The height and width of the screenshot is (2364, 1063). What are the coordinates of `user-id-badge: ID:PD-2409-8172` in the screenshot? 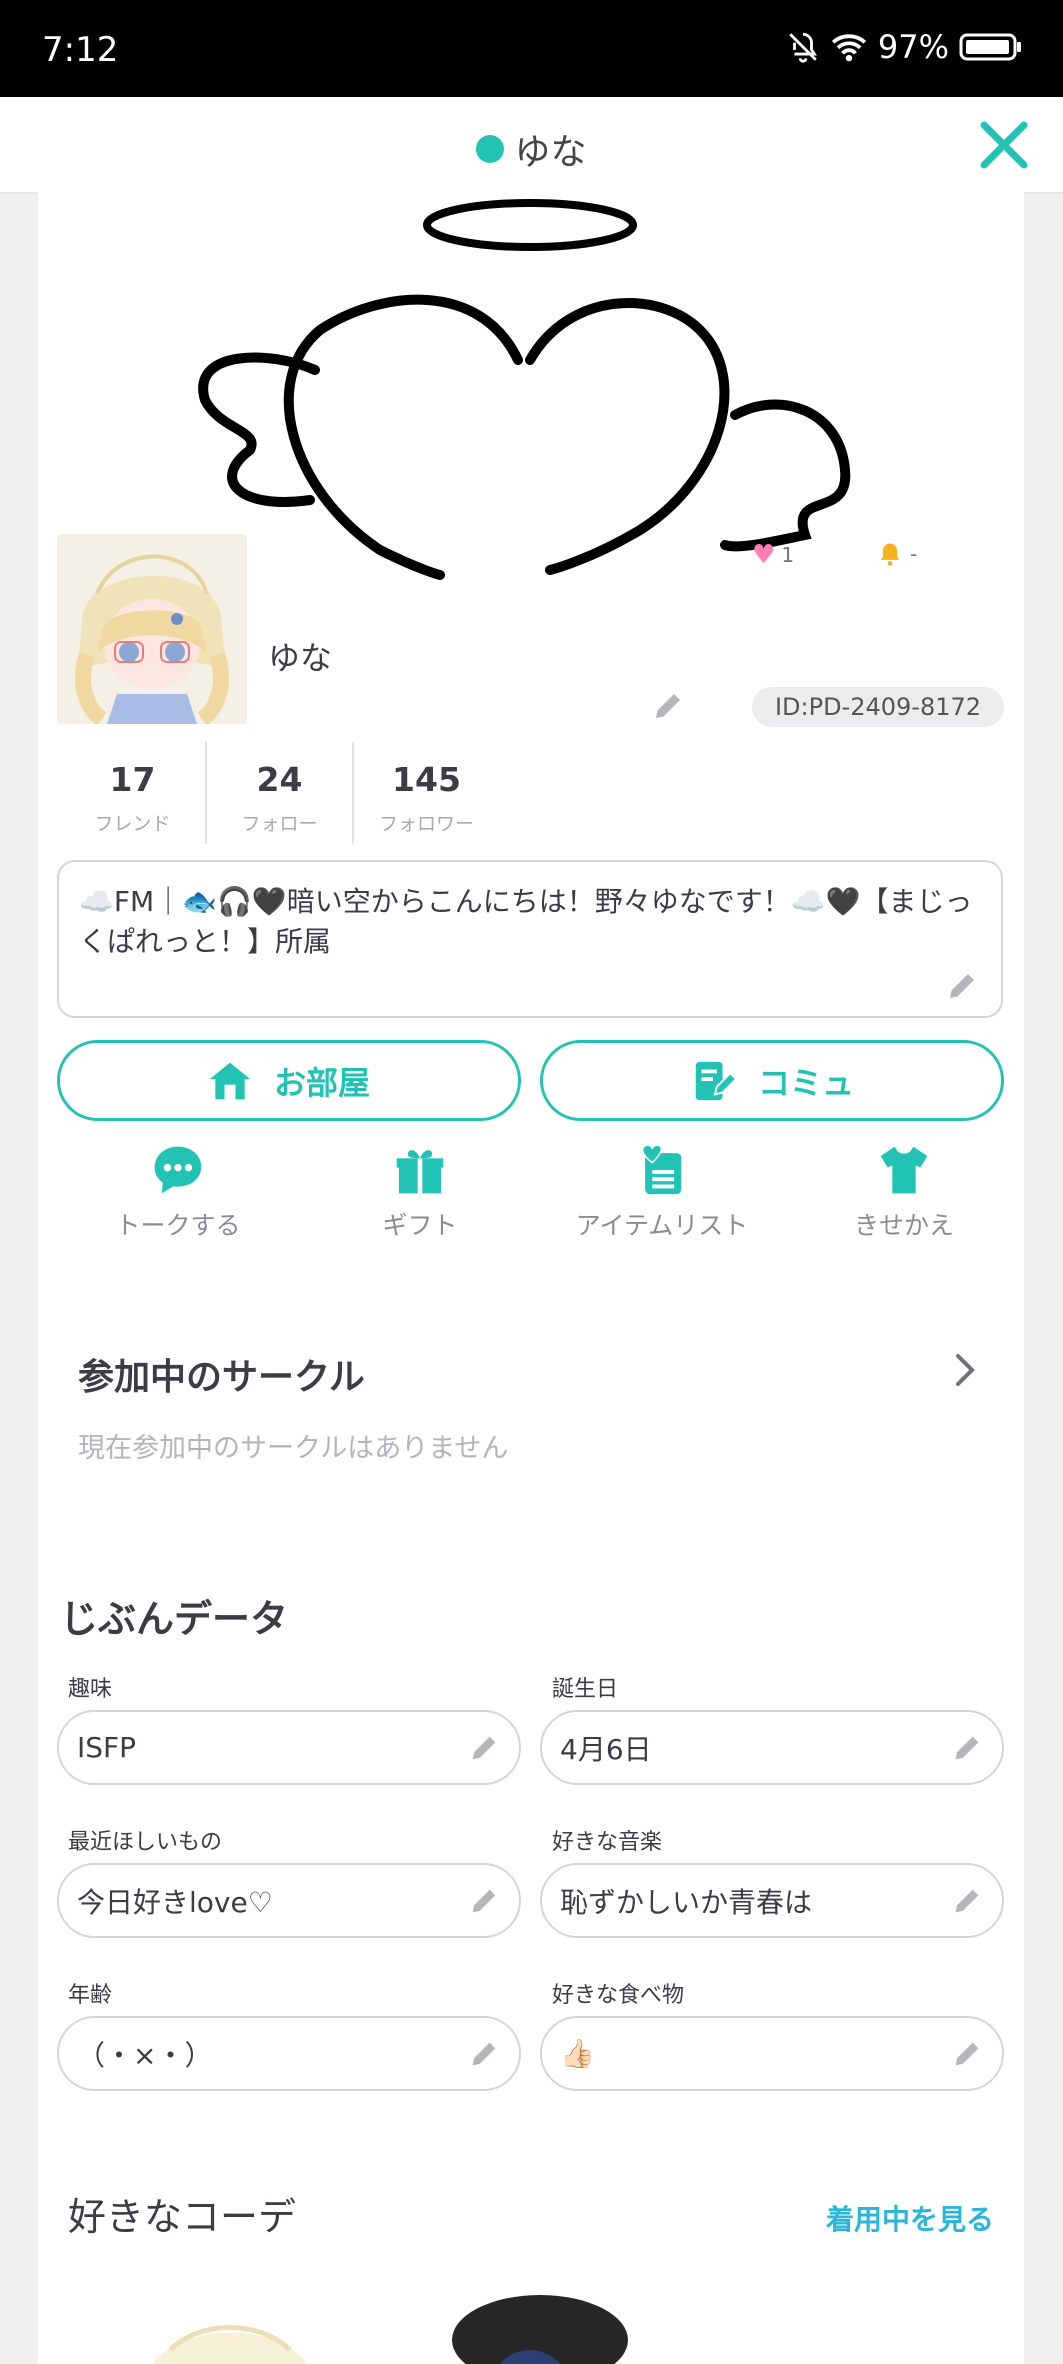 It's located at (878, 707).